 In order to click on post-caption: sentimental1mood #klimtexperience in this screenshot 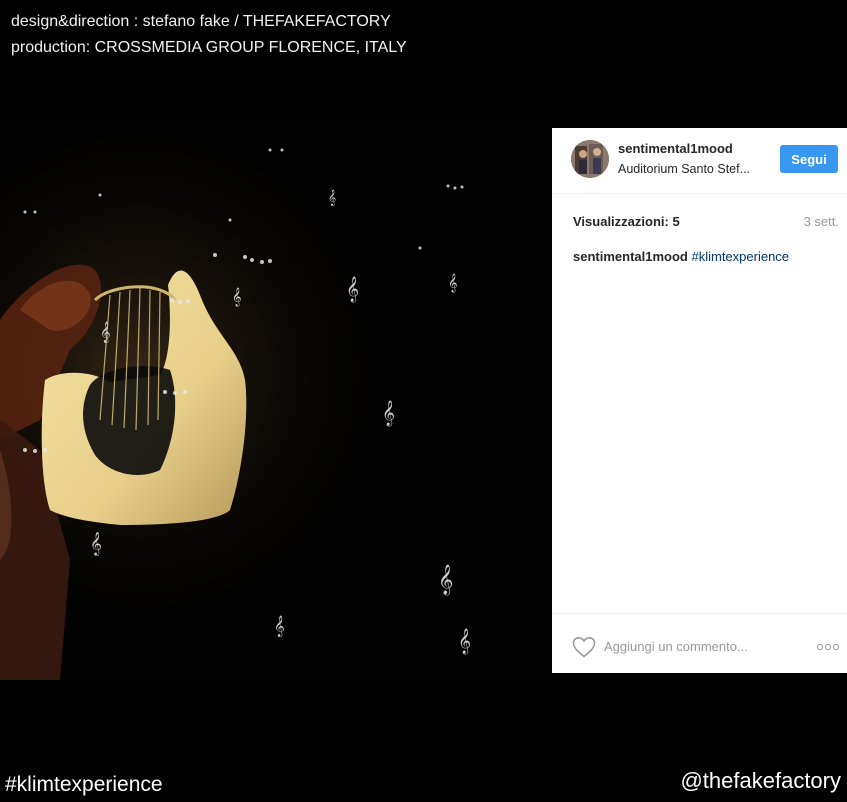, I will do `click(681, 256)`.